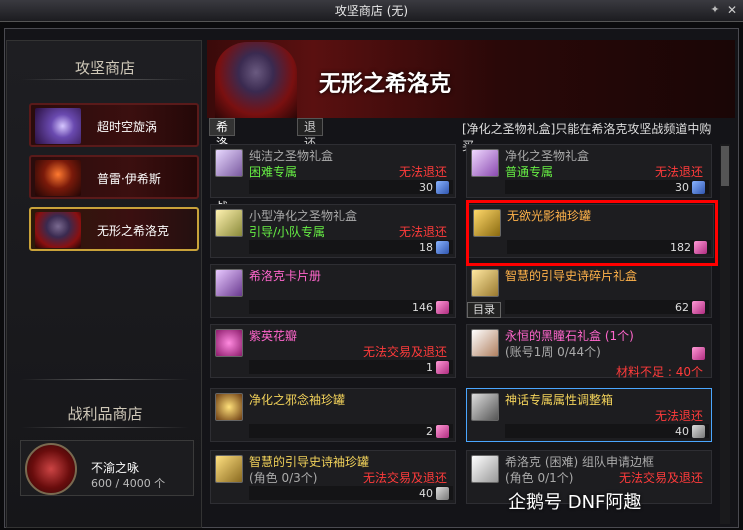 The height and width of the screenshot is (530, 743). What do you see at coordinates (485, 163) in the screenshot?
I see `purify-relic-box-icon` at bounding box center [485, 163].